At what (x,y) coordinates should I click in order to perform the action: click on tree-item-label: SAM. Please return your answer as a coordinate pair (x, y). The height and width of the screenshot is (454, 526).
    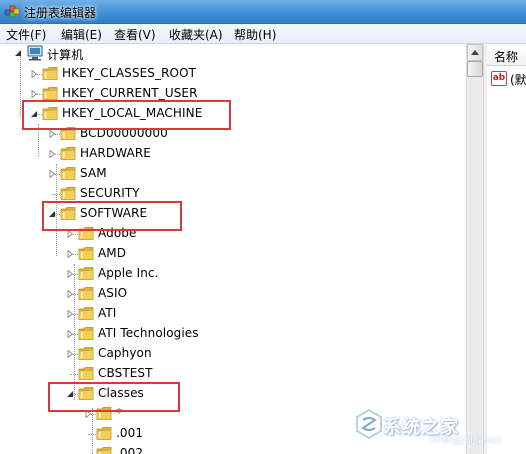
    Looking at the image, I should click on (93, 173).